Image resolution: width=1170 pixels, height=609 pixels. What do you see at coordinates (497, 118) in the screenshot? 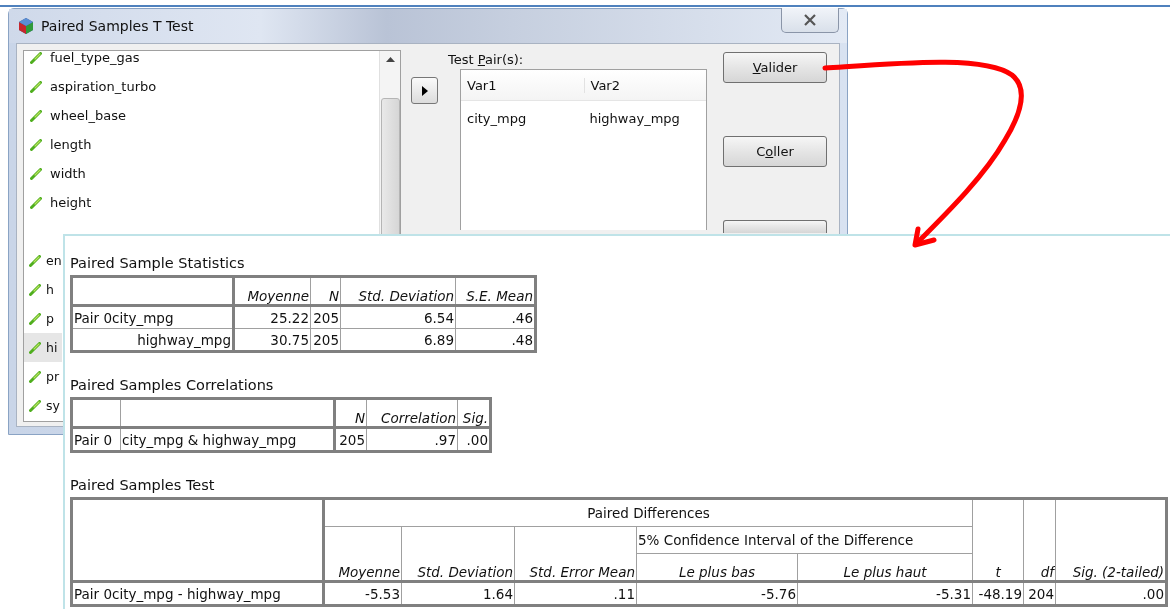
I see `table-cell-text: city_mpg` at bounding box center [497, 118].